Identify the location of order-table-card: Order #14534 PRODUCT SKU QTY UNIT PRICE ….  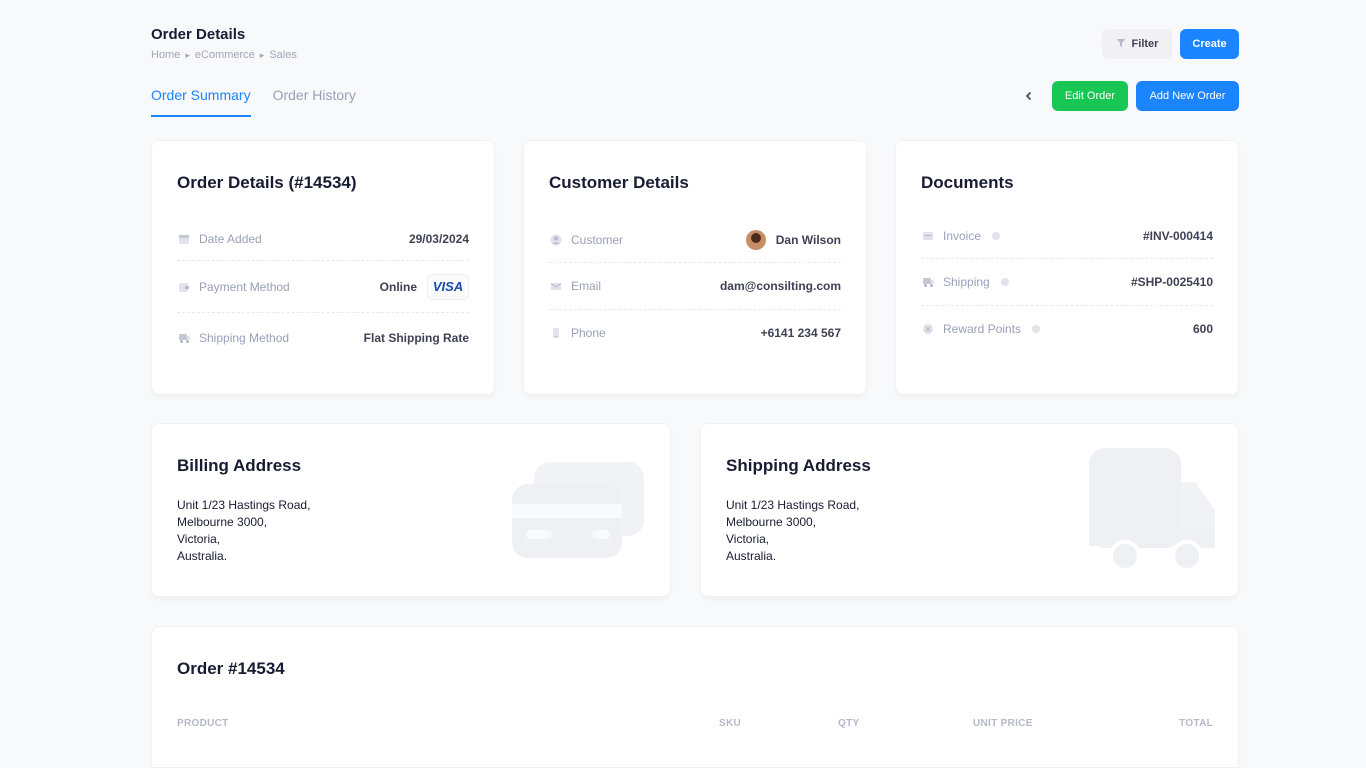
(695, 697).